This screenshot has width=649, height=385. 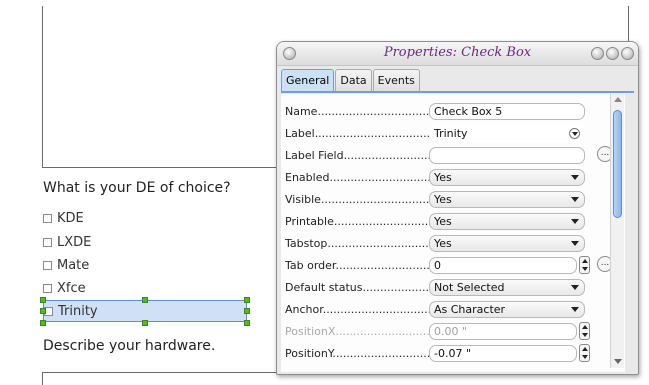 I want to click on select-value: As Character, so click(x=470, y=309).